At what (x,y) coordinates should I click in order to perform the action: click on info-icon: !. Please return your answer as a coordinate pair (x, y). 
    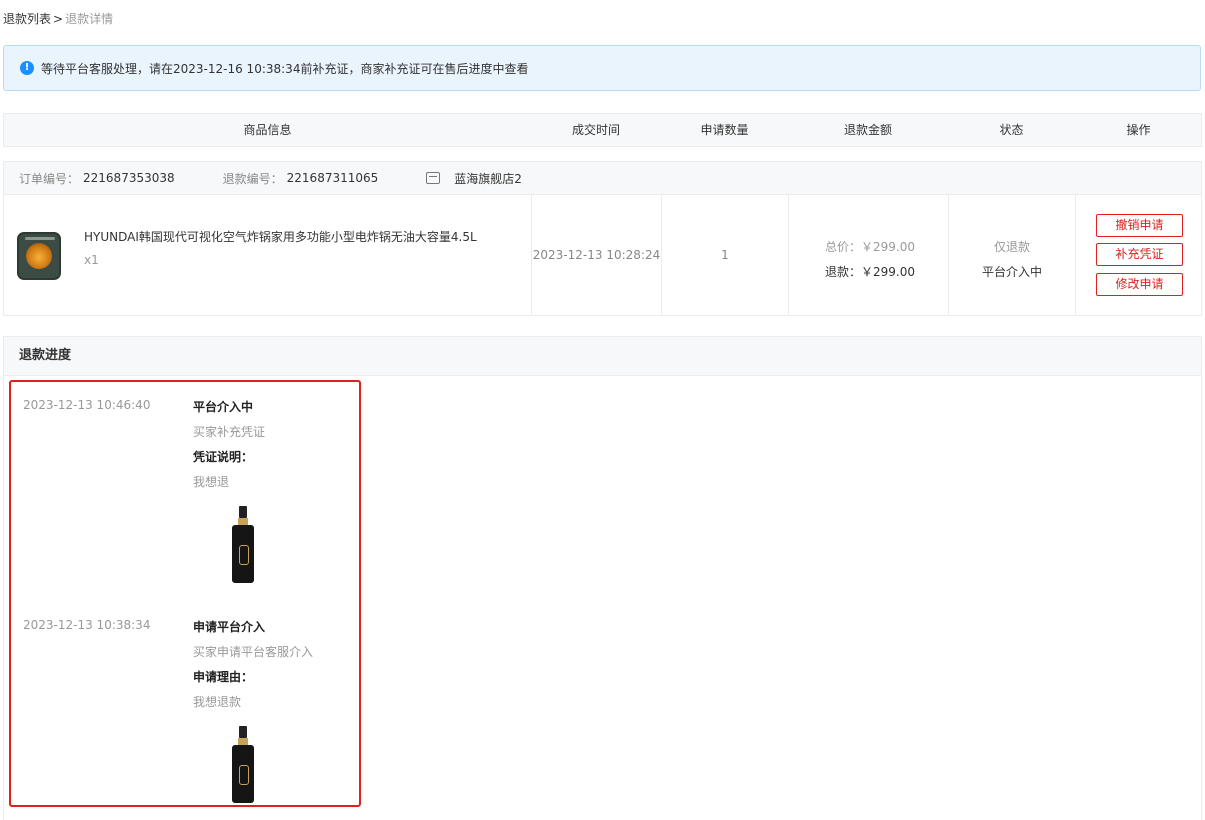
    Looking at the image, I should click on (27, 68).